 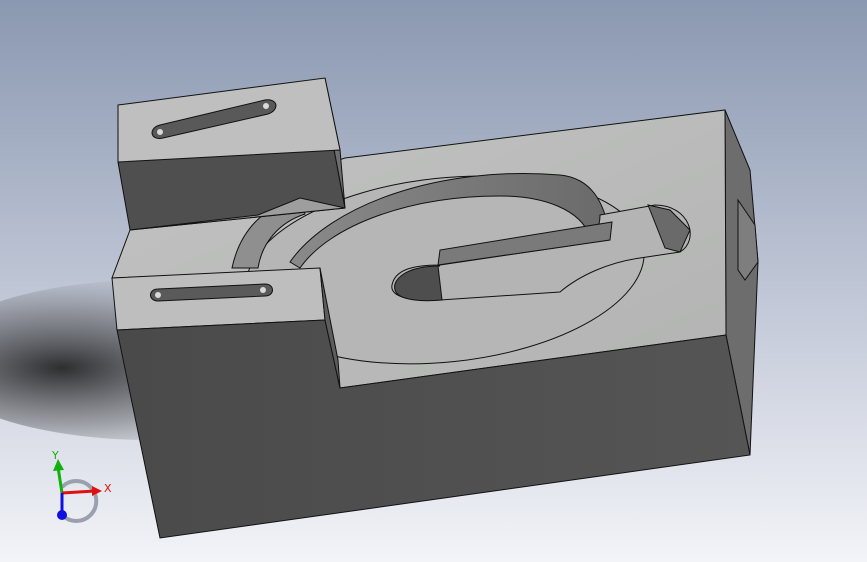 What do you see at coordinates (263, 290) in the screenshot?
I see `front-slot-hole-right` at bounding box center [263, 290].